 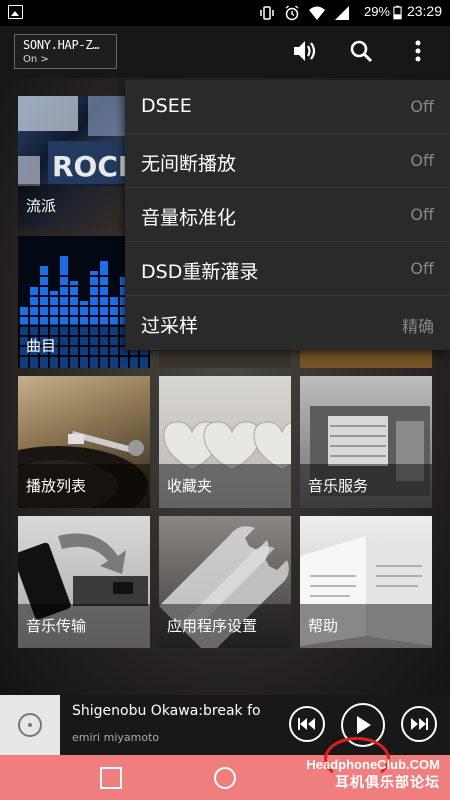 I want to click on previous-button, so click(x=307, y=724).